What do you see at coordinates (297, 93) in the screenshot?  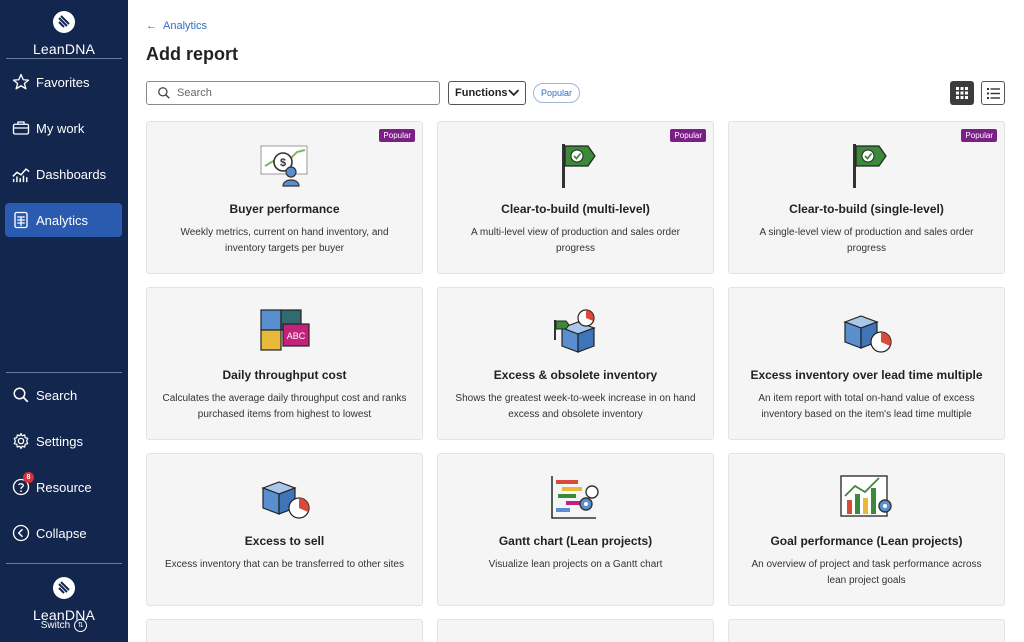 I see `search-input` at bounding box center [297, 93].